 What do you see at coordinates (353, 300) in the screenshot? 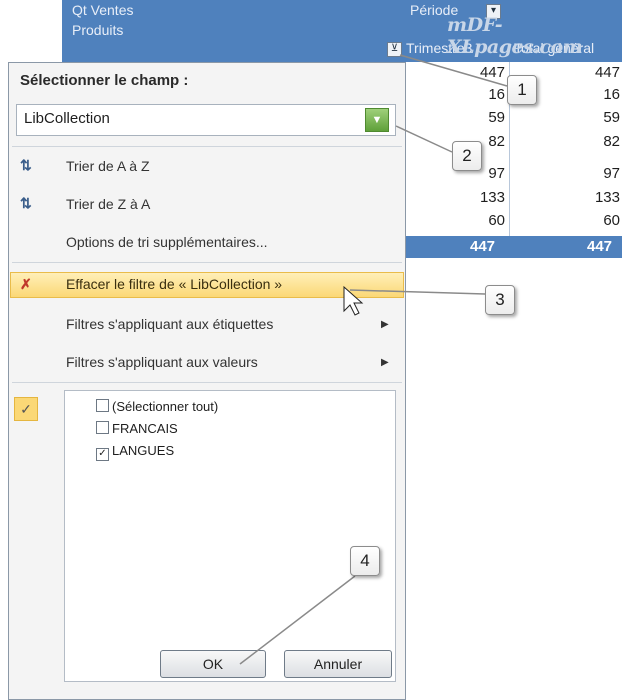
I see `mouse-cursor-icon` at bounding box center [353, 300].